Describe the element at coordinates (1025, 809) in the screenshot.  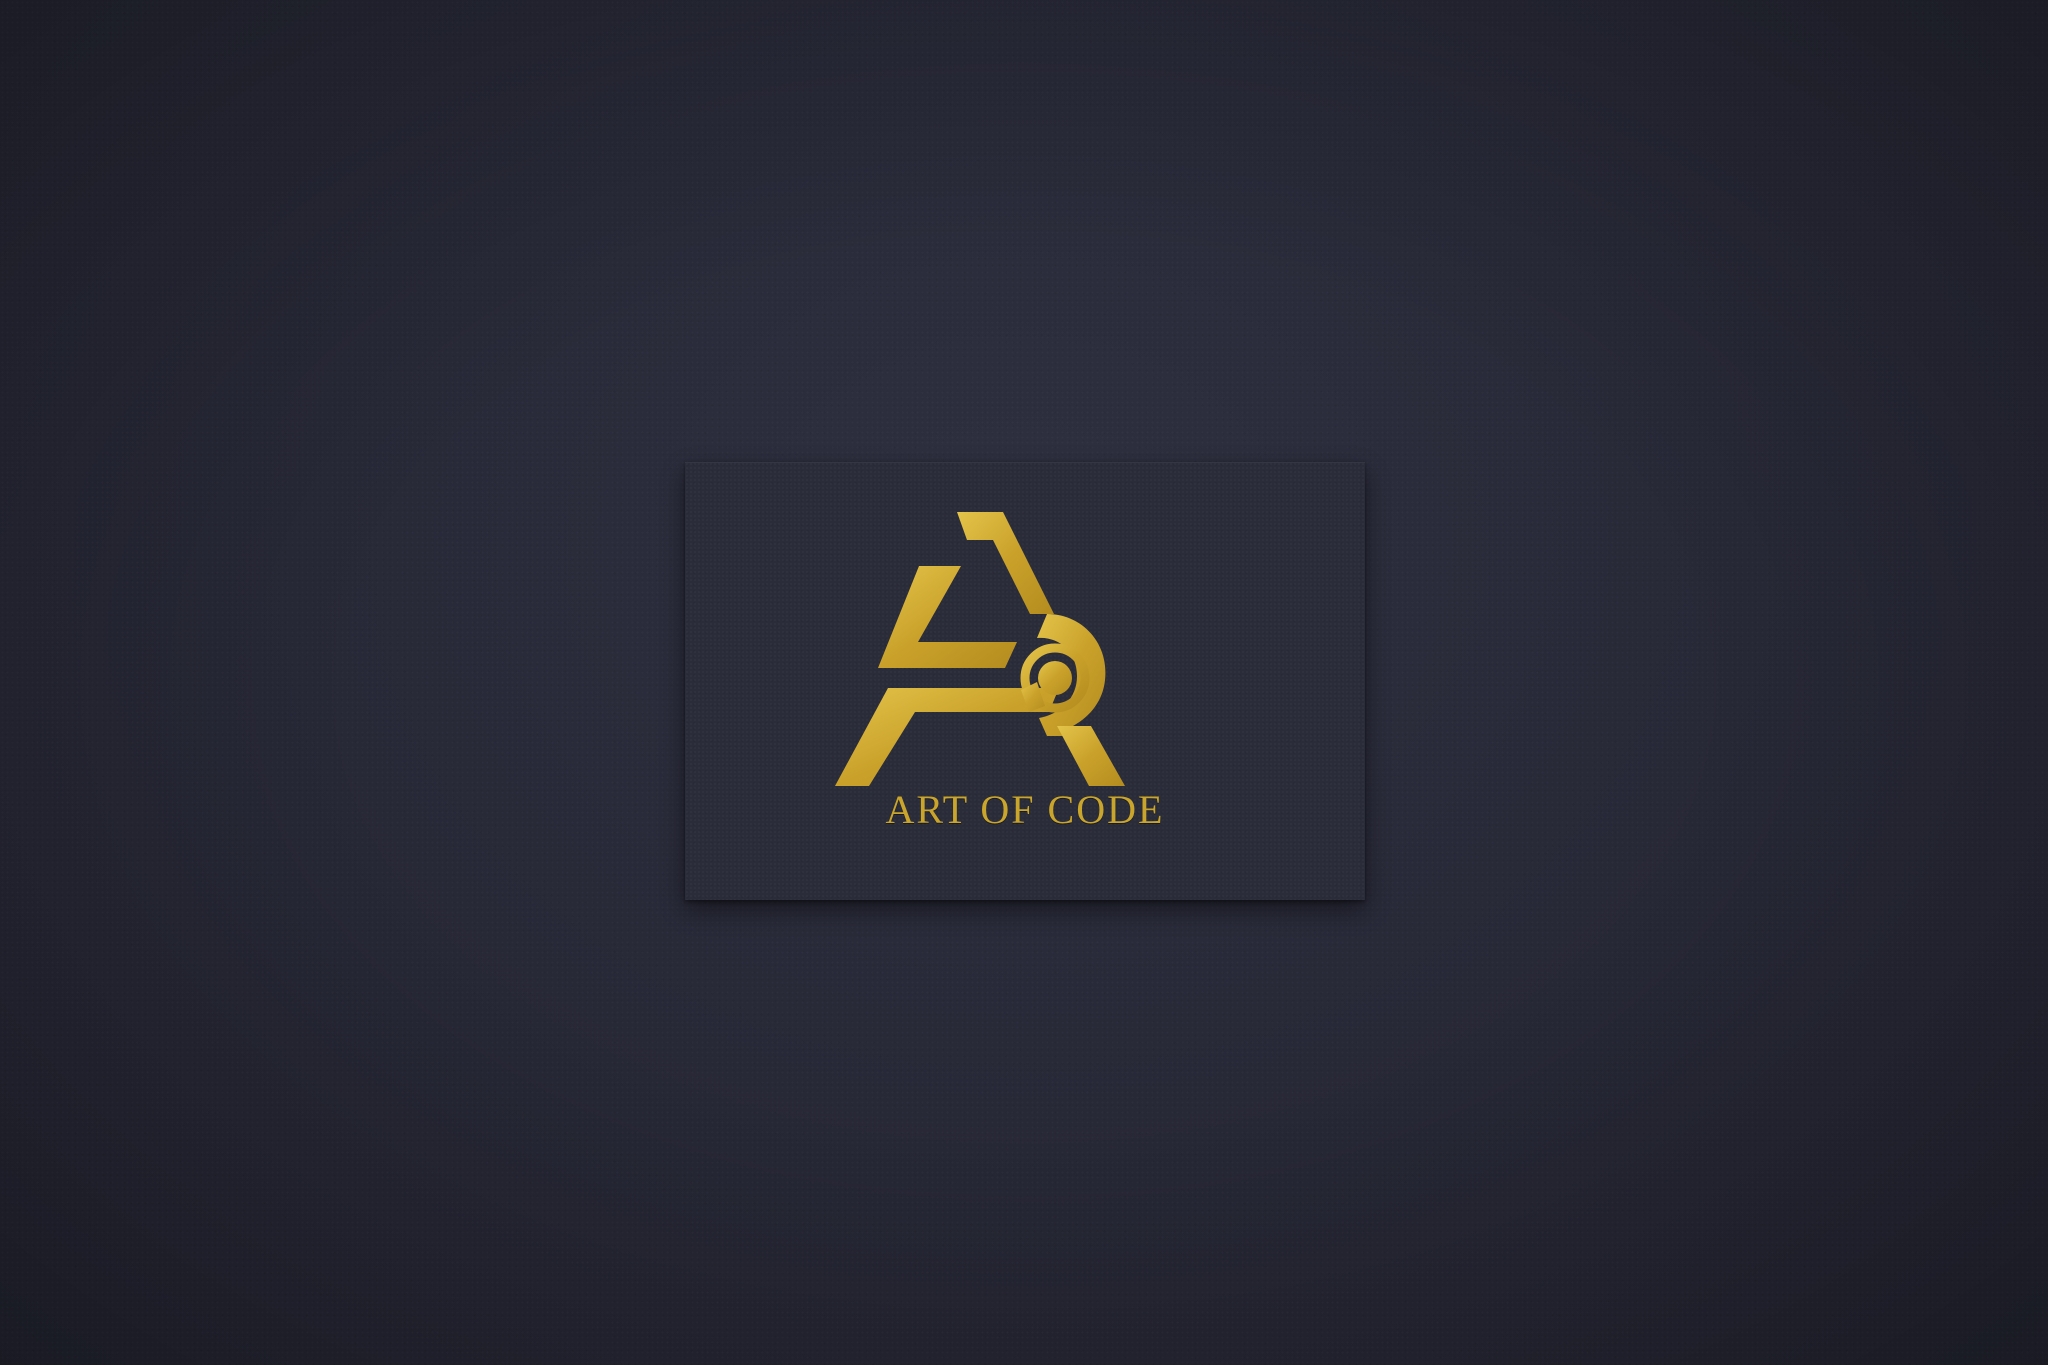
I see `brand-name: ART OF CODE` at that location.